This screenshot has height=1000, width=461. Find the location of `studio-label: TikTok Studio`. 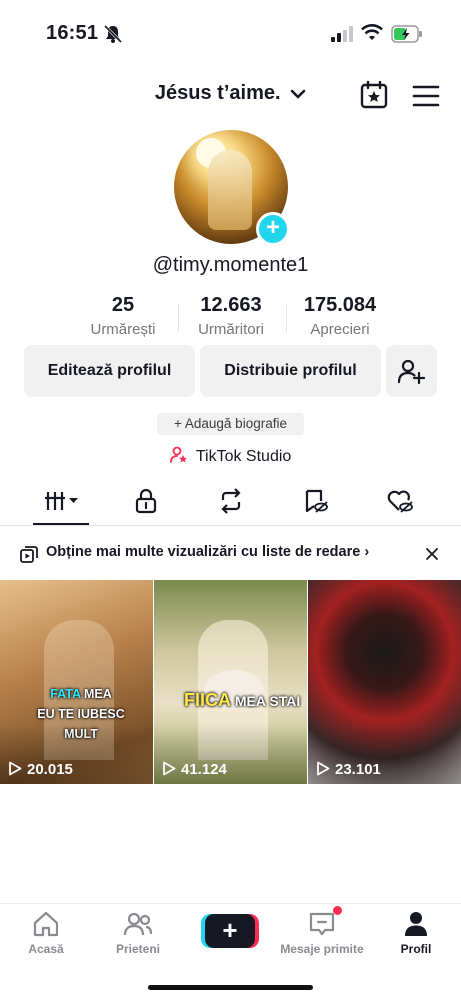

studio-label: TikTok Studio is located at coordinates (243, 456).